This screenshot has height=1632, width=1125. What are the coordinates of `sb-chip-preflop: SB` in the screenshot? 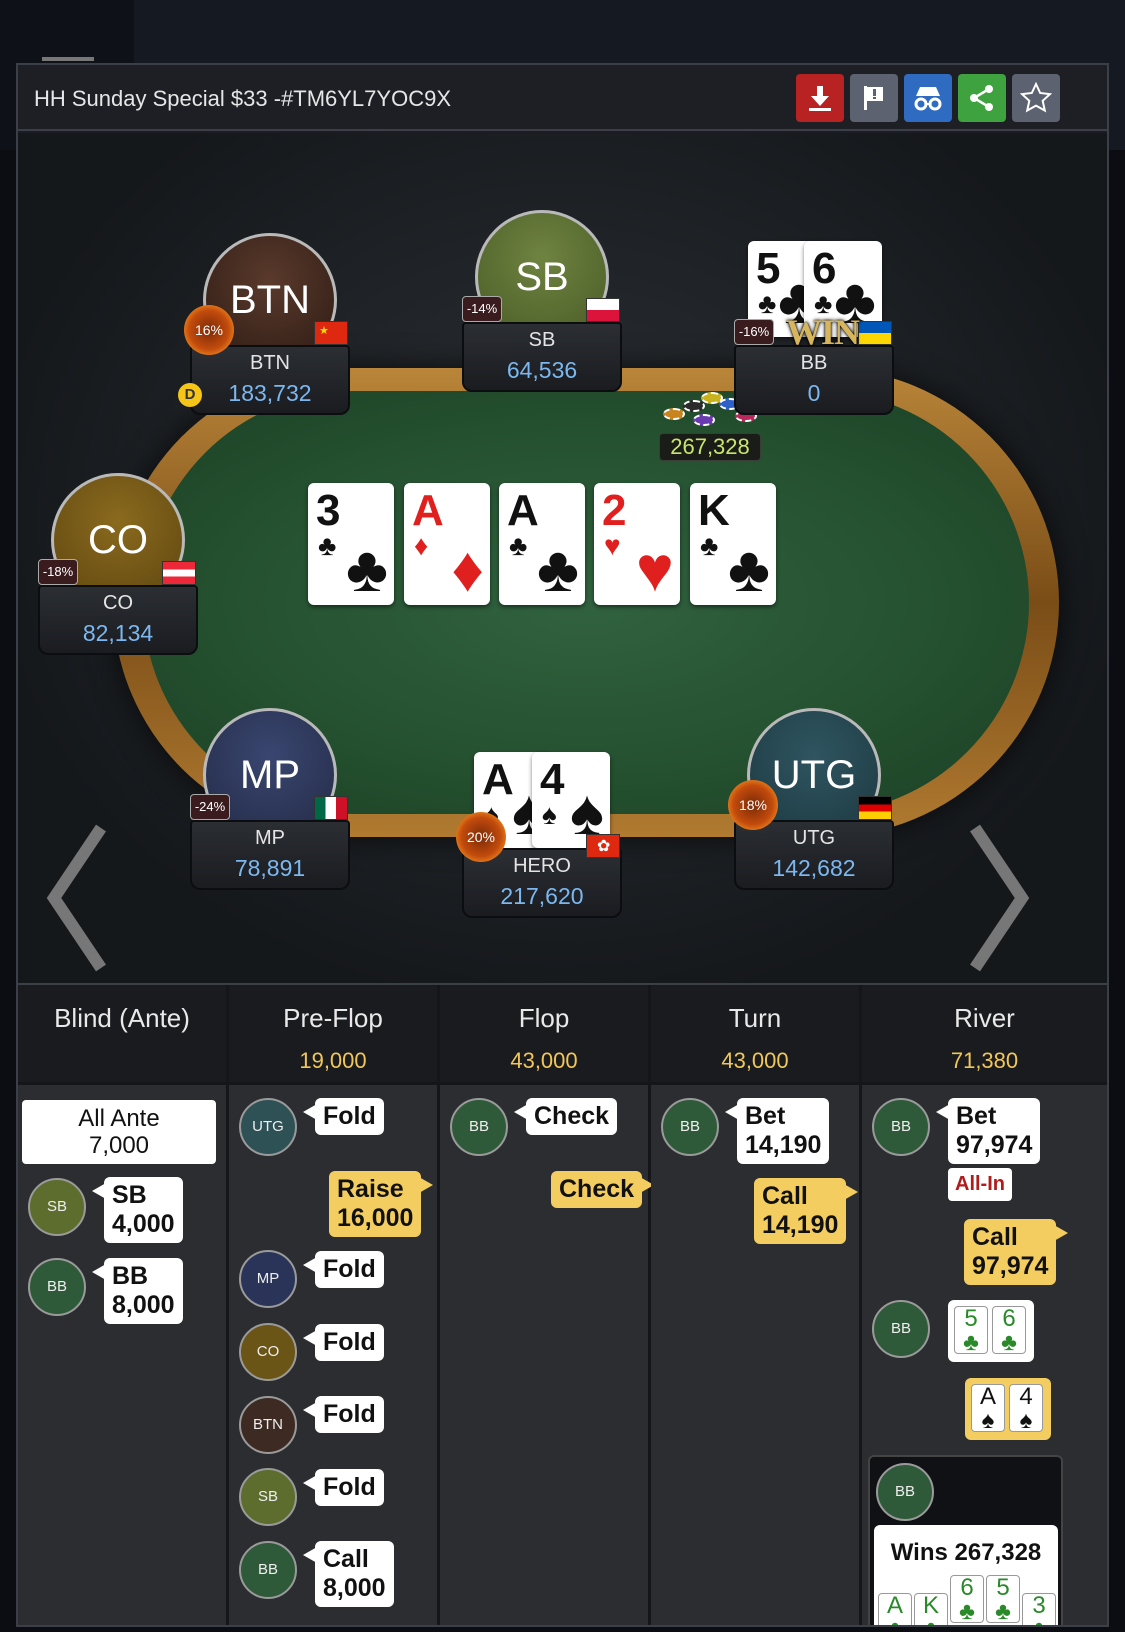 It's located at (268, 1497).